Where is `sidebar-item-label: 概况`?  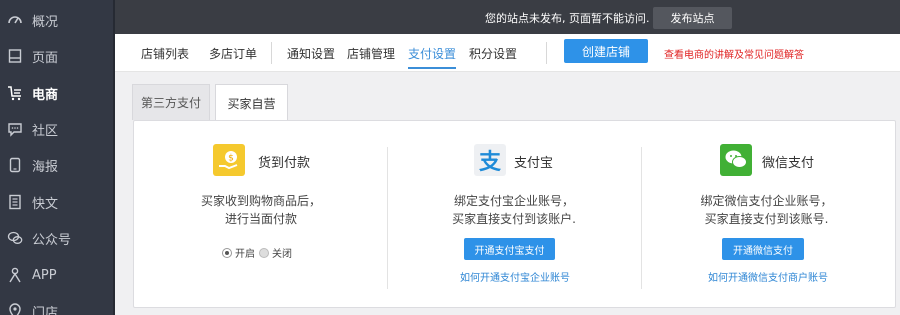 sidebar-item-label: 概况 is located at coordinates (45, 22).